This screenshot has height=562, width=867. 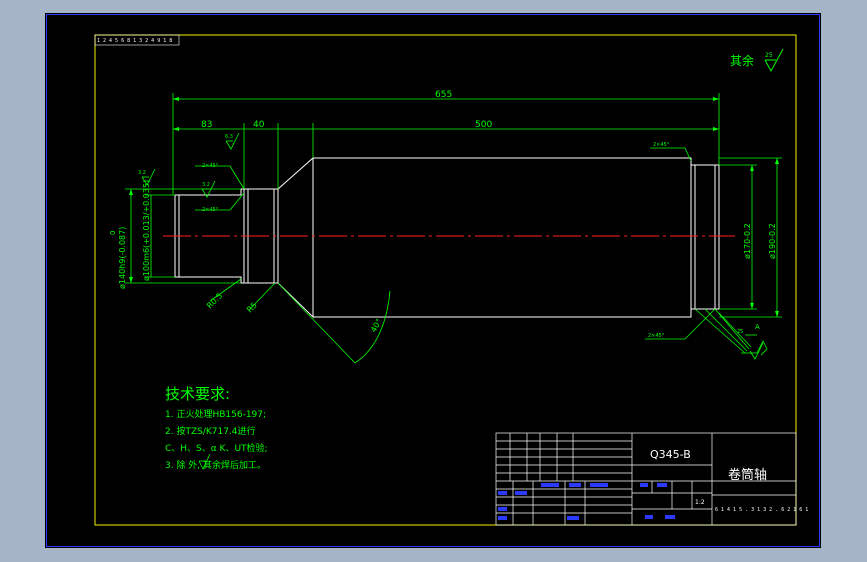 I want to click on roughness-note: 其余, so click(x=742, y=60).